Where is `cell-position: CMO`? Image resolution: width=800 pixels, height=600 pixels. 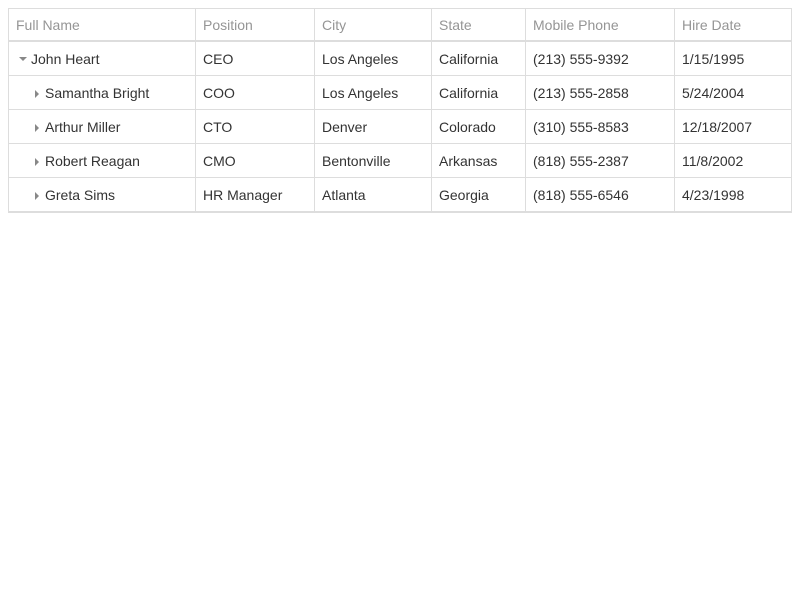
cell-position: CMO is located at coordinates (255, 160).